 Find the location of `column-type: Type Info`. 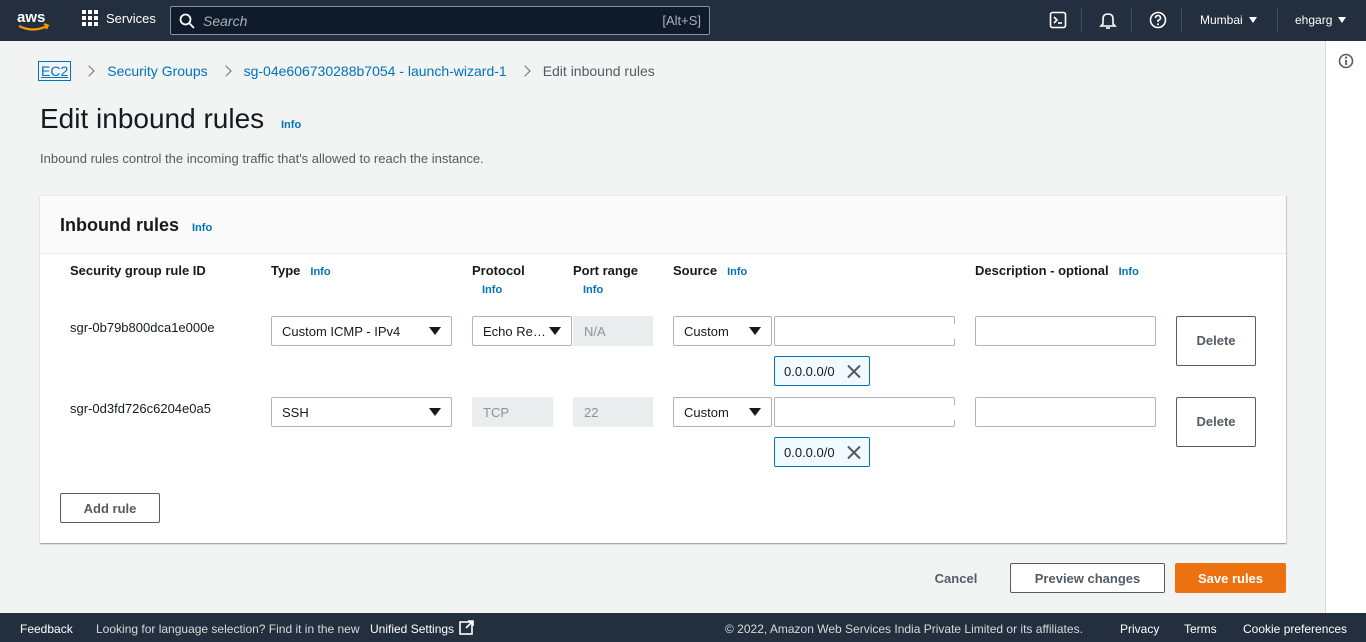

column-type: Type Info is located at coordinates (301, 270).